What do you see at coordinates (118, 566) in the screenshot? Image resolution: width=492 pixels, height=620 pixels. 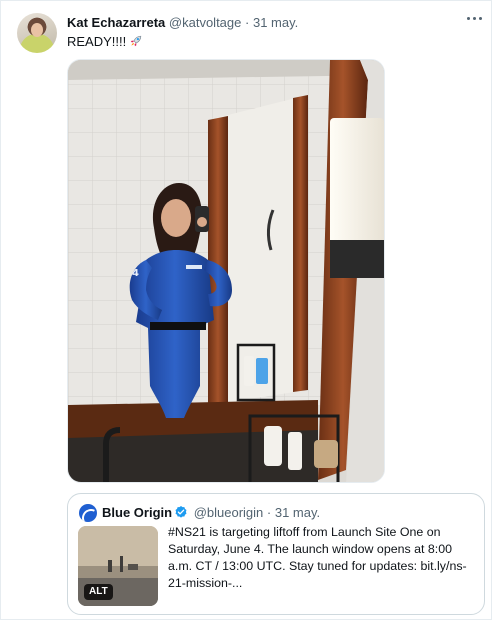 I see `quoted-tweet-thumbnail: ALT` at bounding box center [118, 566].